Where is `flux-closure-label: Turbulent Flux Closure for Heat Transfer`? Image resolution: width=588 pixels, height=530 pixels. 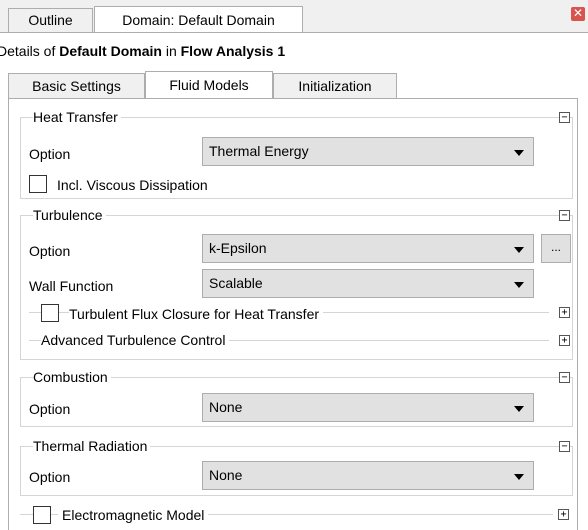 flux-closure-label: Turbulent Flux Closure for Heat Transfer is located at coordinates (196, 314).